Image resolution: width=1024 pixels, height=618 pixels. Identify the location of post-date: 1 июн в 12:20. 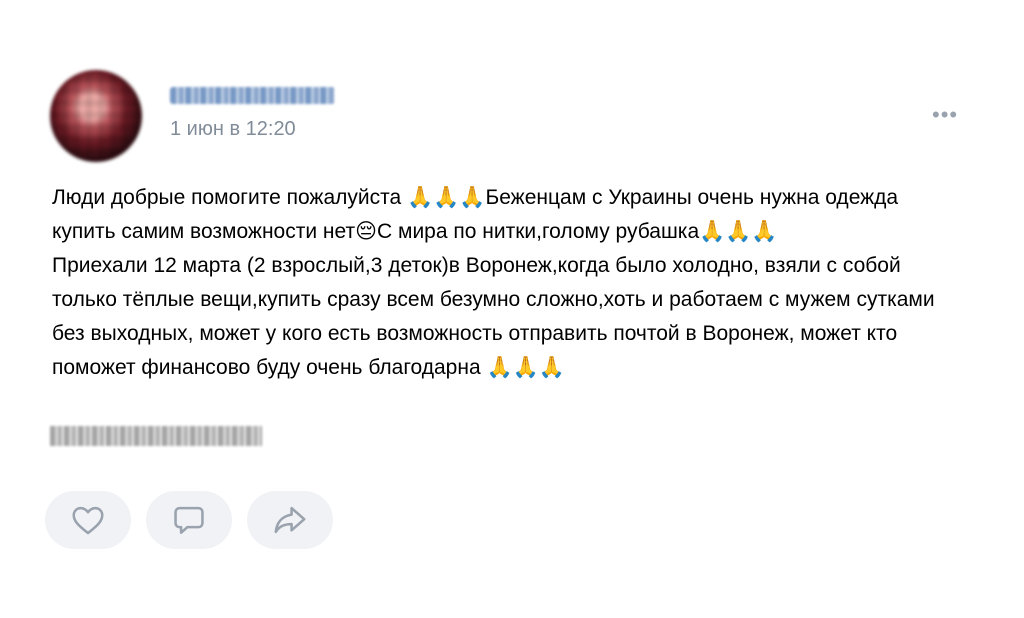
(233, 129).